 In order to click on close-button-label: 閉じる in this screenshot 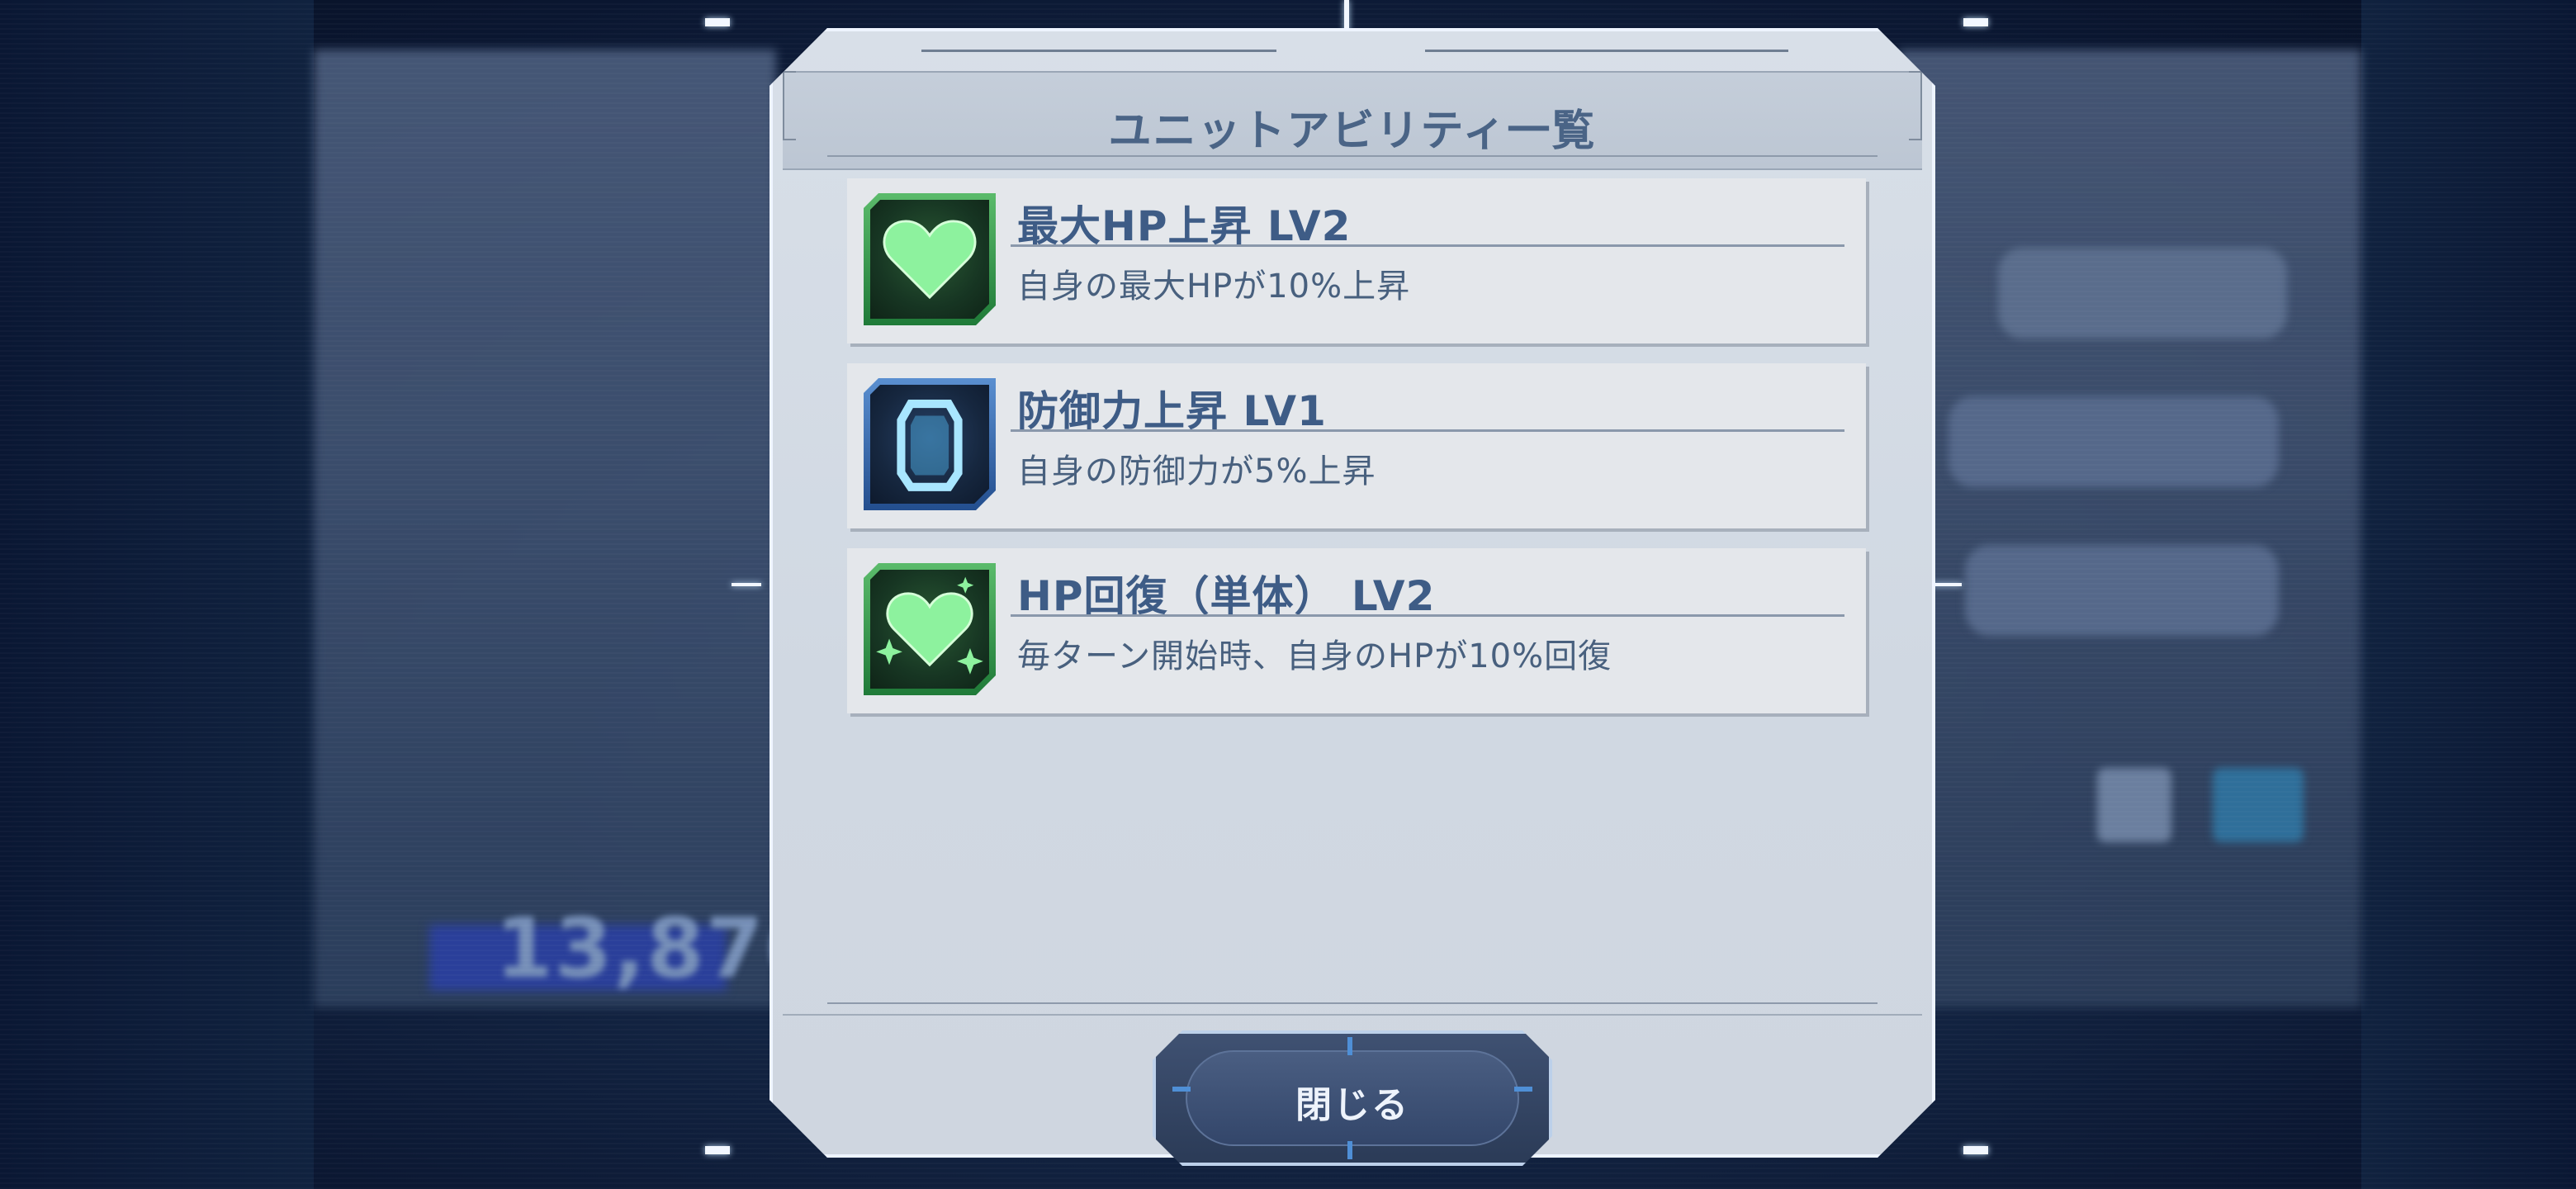, I will do `click(1352, 1105)`.